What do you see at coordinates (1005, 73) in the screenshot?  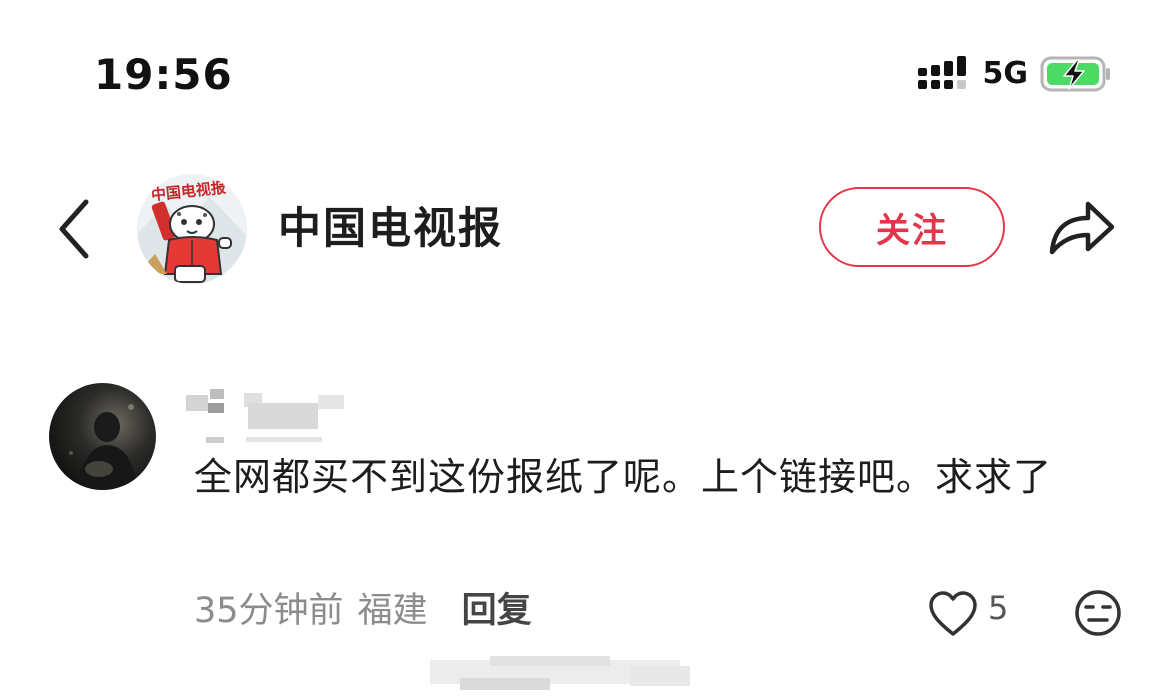 I see `network-label: 5G` at bounding box center [1005, 73].